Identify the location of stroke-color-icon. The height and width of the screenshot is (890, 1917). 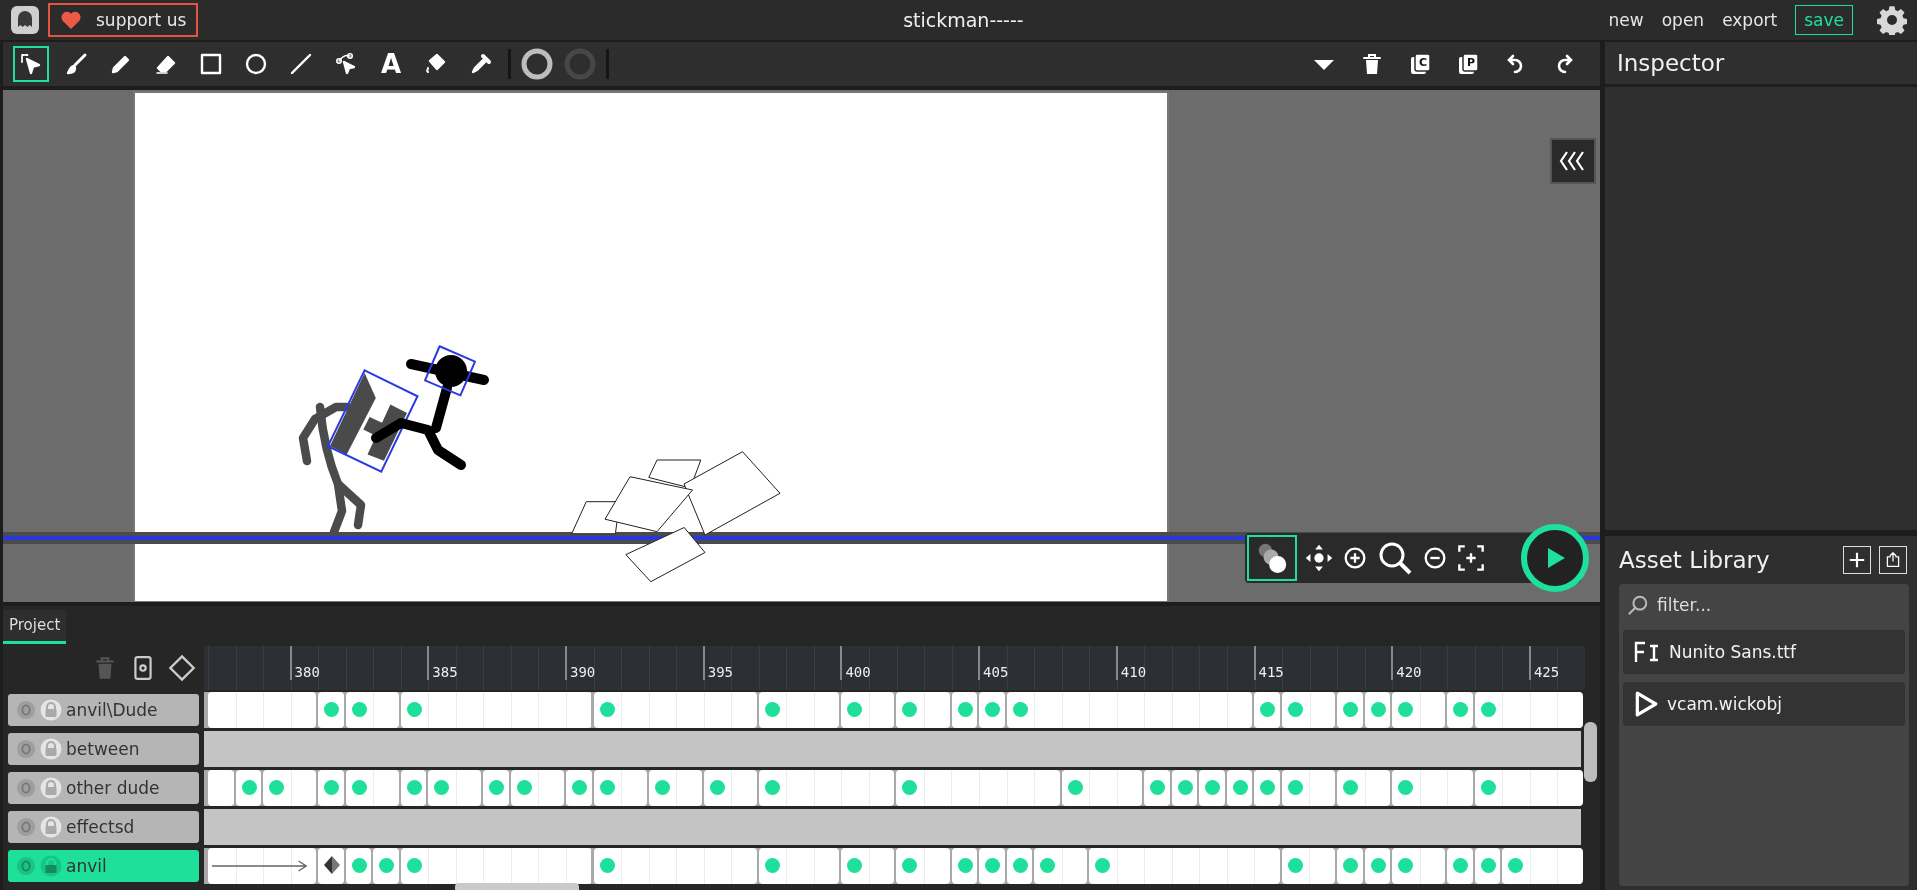
(537, 64).